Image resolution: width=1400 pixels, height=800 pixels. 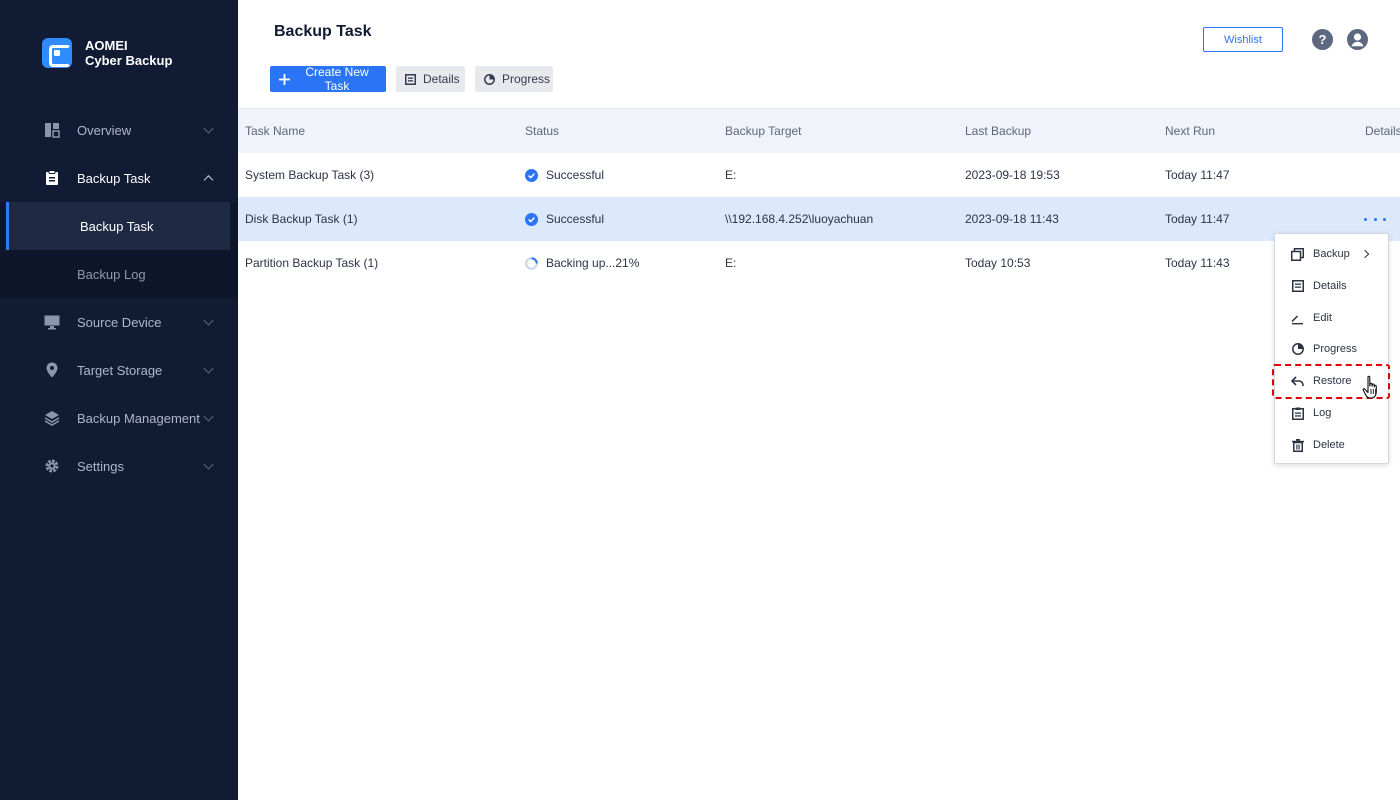 I want to click on create-new-task-button: Create New Task, so click(x=328, y=79).